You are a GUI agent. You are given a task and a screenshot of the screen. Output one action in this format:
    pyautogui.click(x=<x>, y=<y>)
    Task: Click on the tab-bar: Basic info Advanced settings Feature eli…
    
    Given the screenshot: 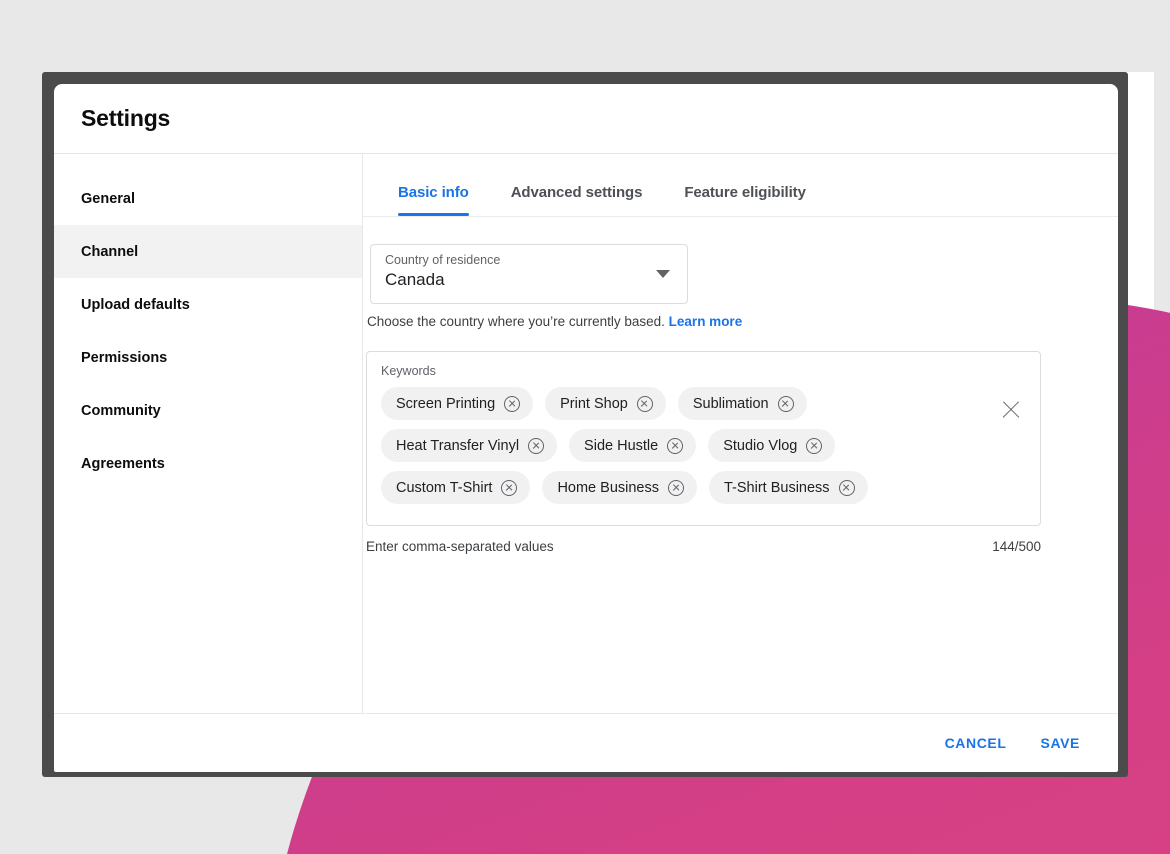 What is the action you would take?
    pyautogui.click(x=754, y=185)
    